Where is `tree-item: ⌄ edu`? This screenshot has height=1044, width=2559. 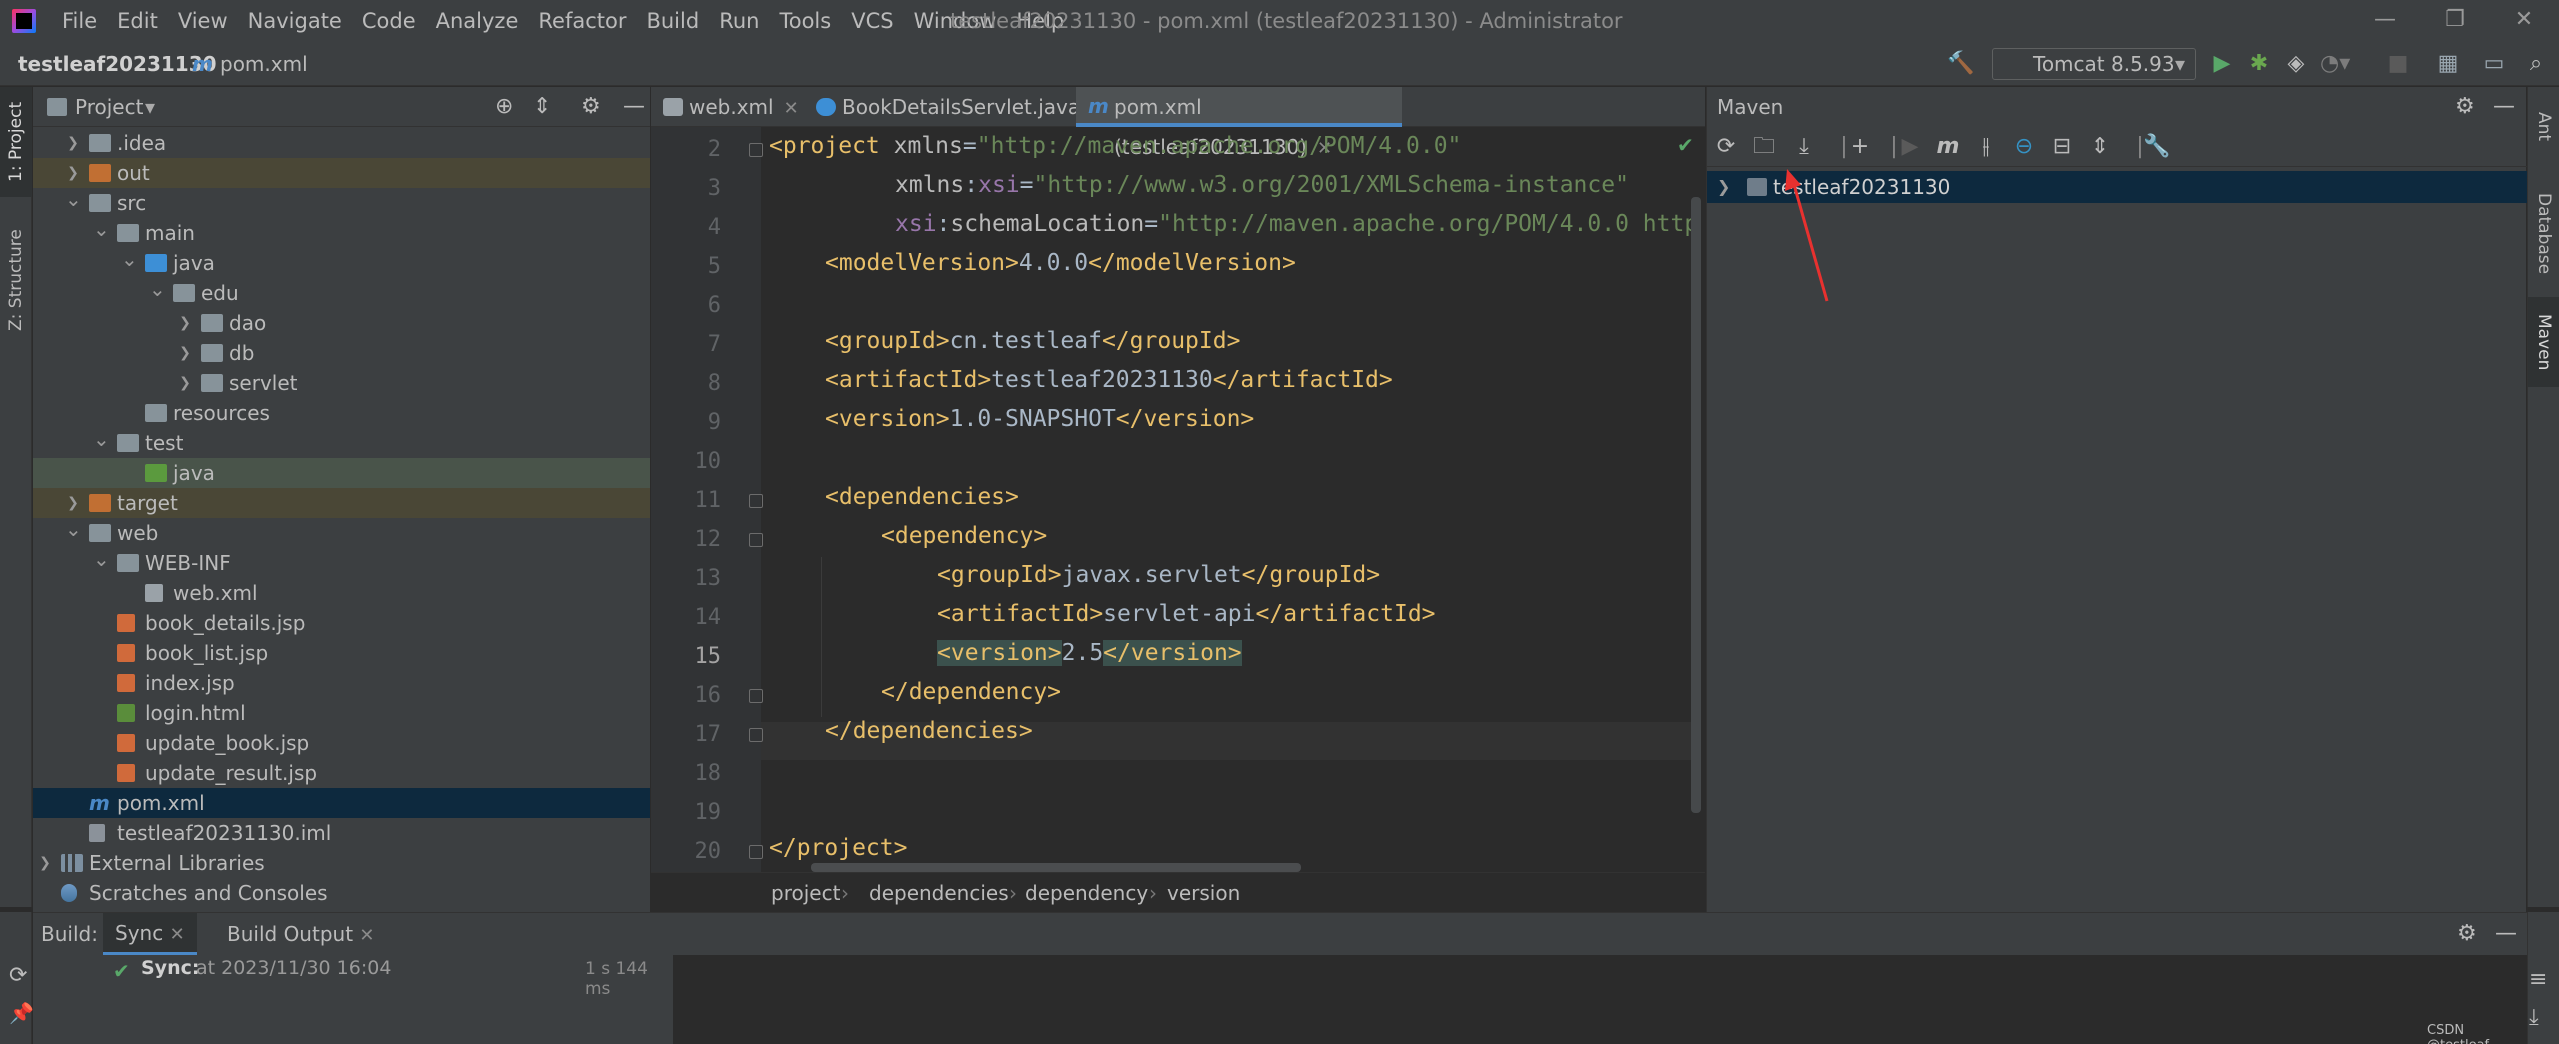
tree-item: ⌄ edu is located at coordinates (341, 292).